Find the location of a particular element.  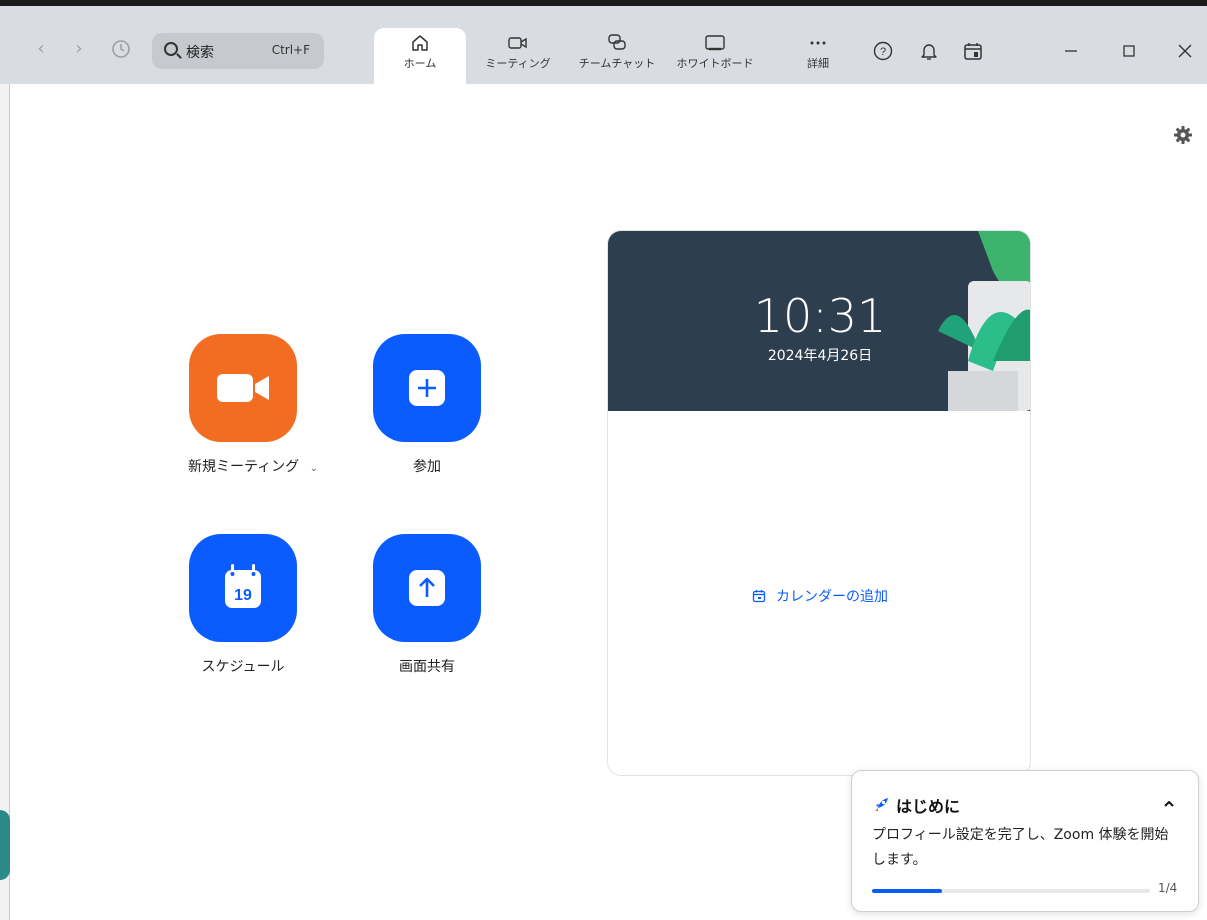

calendar-icon: 19 is located at coordinates (243, 586).